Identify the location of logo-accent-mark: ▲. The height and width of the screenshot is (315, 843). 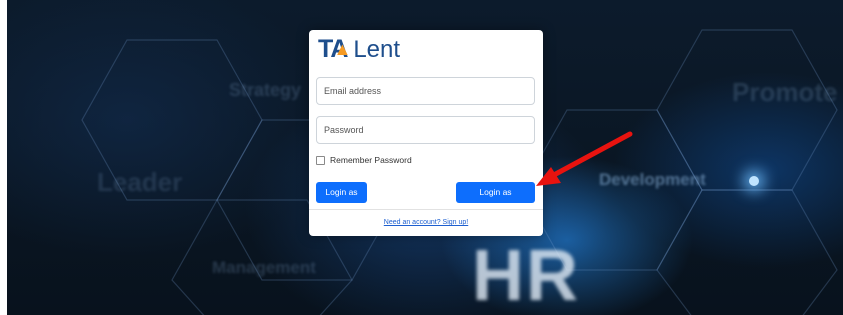
(342, 49).